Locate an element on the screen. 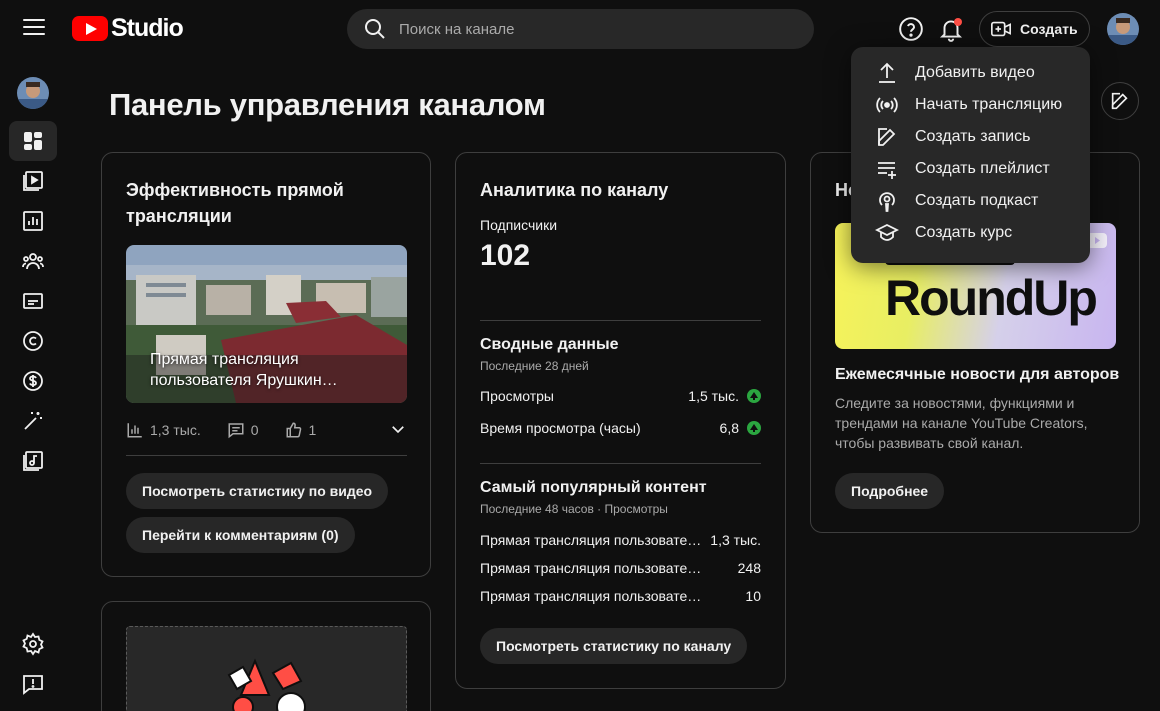  menu-item-label: Создать курс is located at coordinates (964, 232).